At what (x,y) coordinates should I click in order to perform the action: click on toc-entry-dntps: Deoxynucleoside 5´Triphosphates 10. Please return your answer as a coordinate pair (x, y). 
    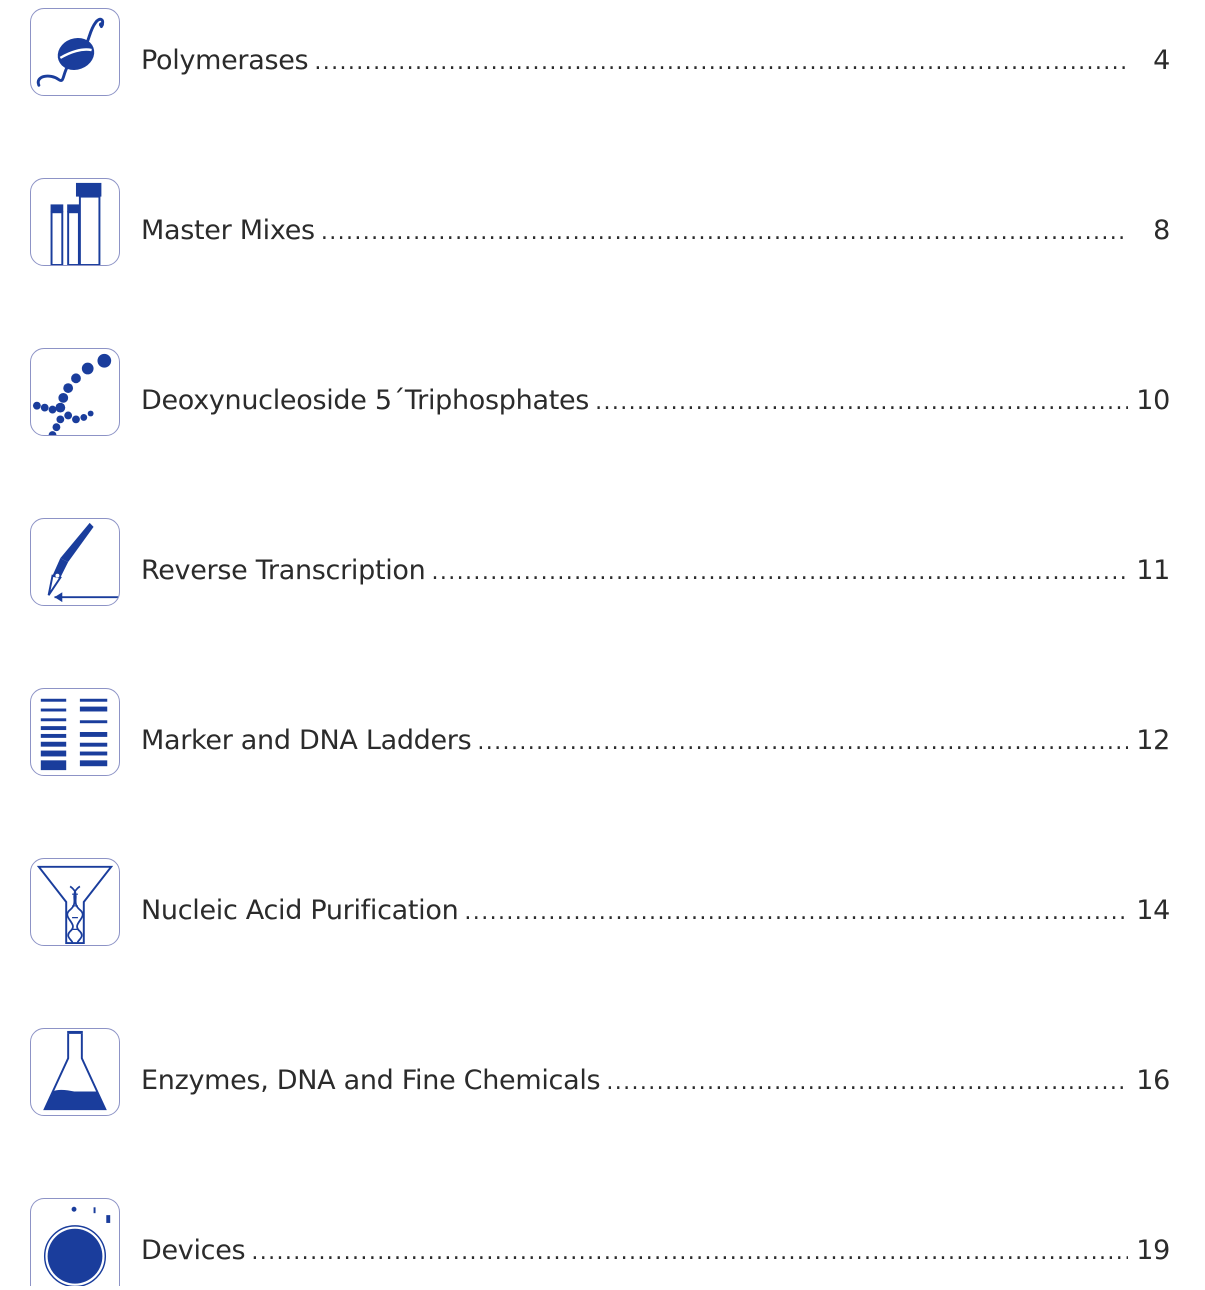
    Looking at the image, I should click on (600, 394).